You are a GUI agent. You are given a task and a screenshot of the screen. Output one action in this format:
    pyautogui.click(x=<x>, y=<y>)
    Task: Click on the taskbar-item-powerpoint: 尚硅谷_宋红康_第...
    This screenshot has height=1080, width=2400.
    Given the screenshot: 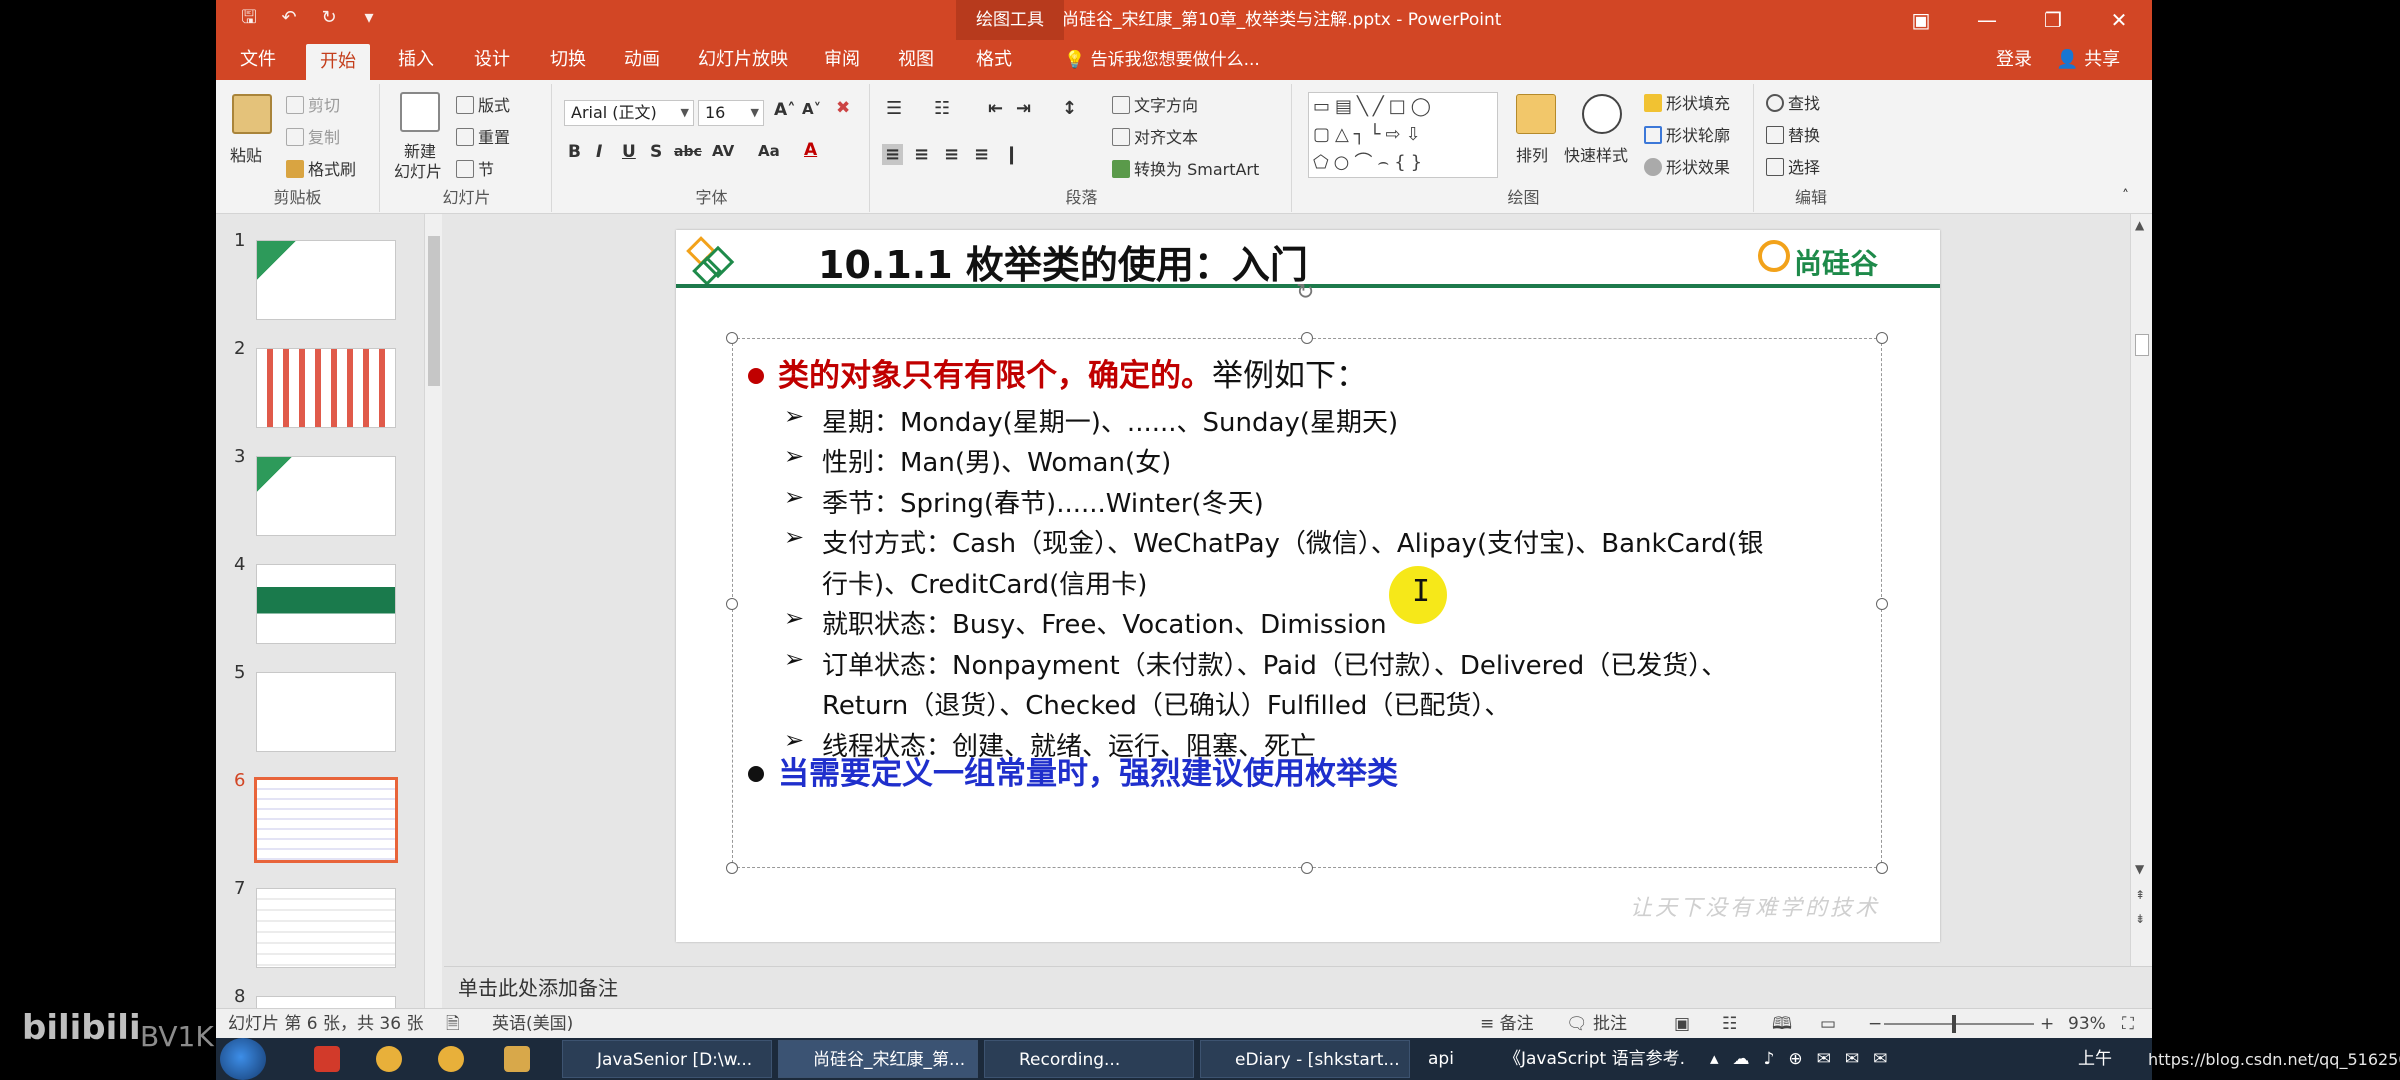 What is the action you would take?
    pyautogui.click(x=878, y=1059)
    